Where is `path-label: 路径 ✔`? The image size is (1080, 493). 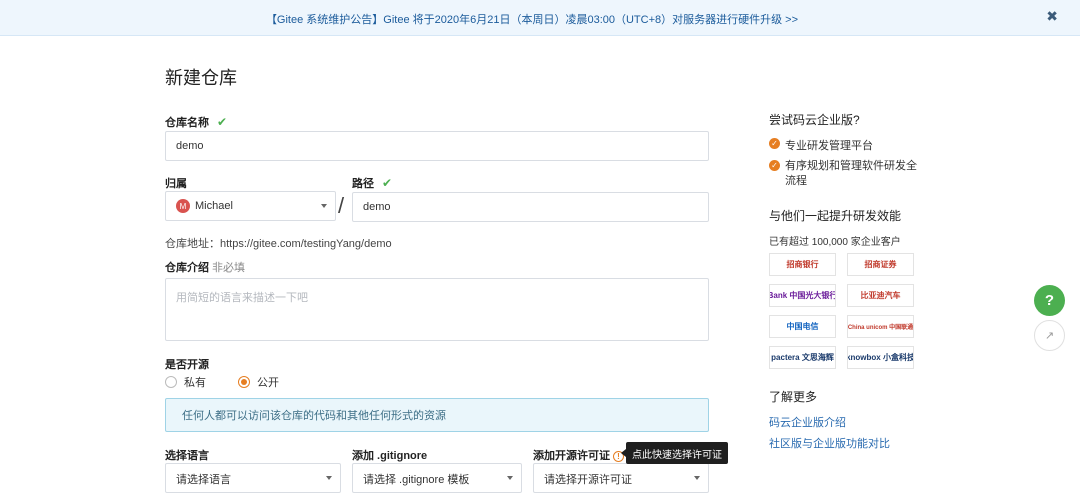 path-label: 路径 ✔ is located at coordinates (372, 183).